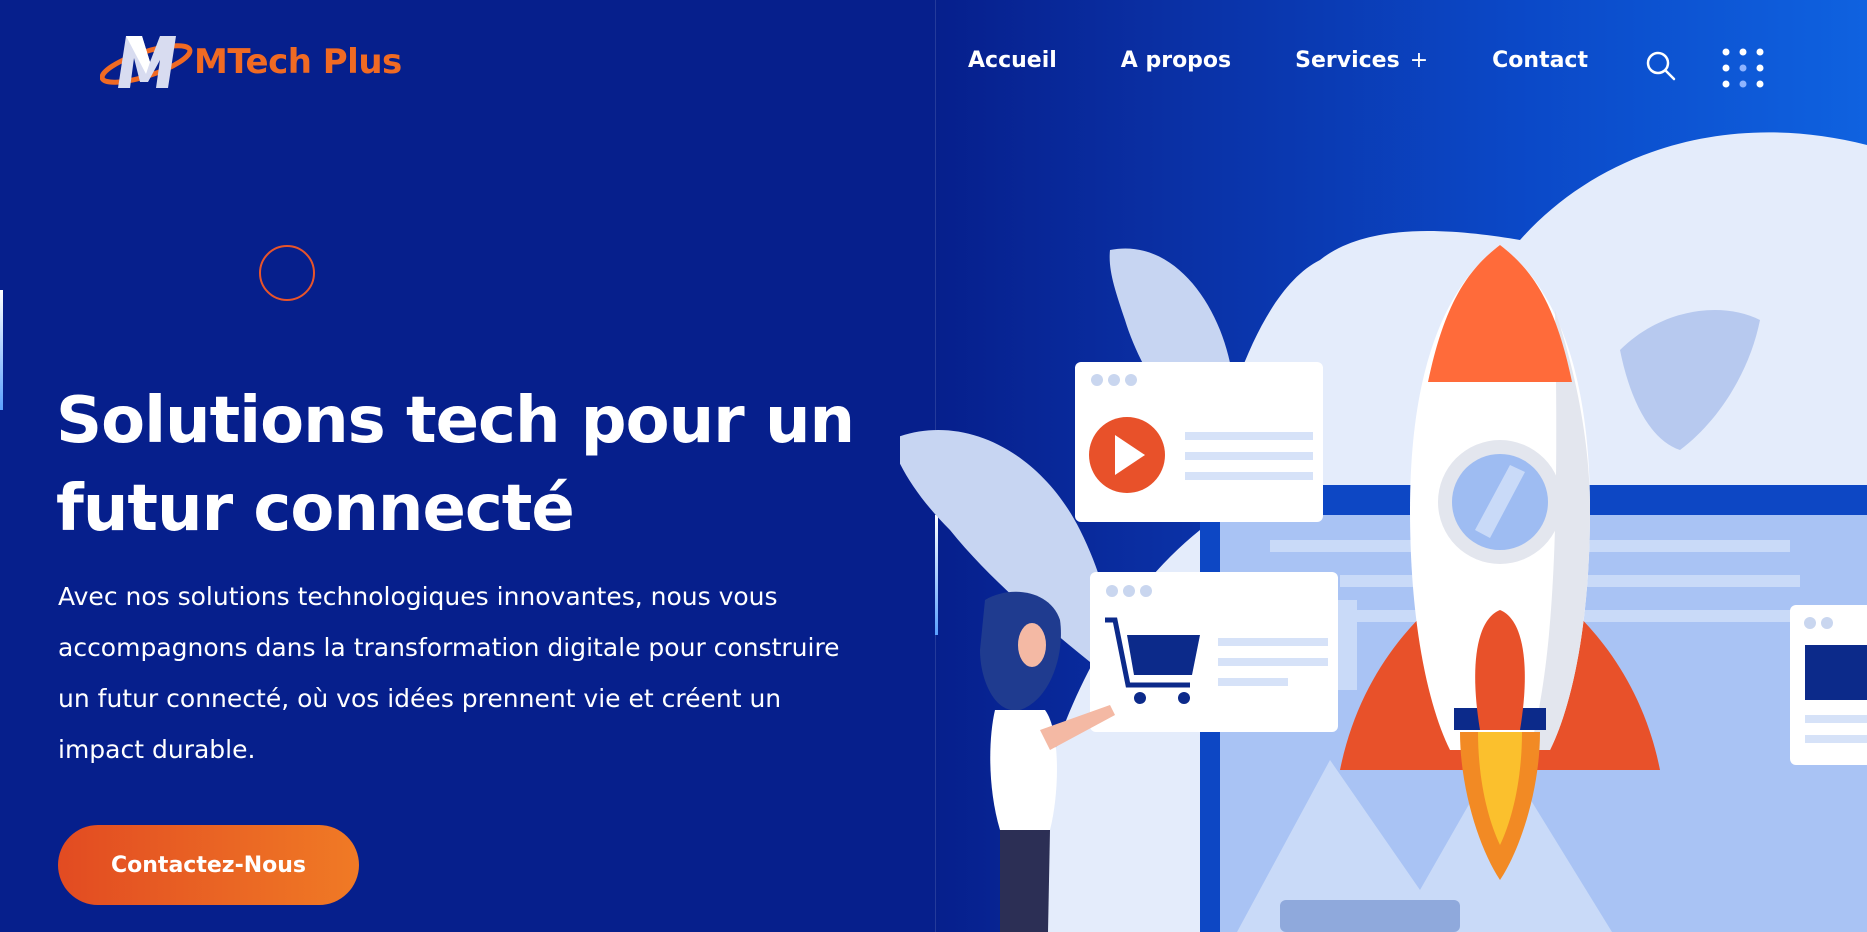  I want to click on main-nav: Accueil A propos Services + Contact, so click(1310, 60).